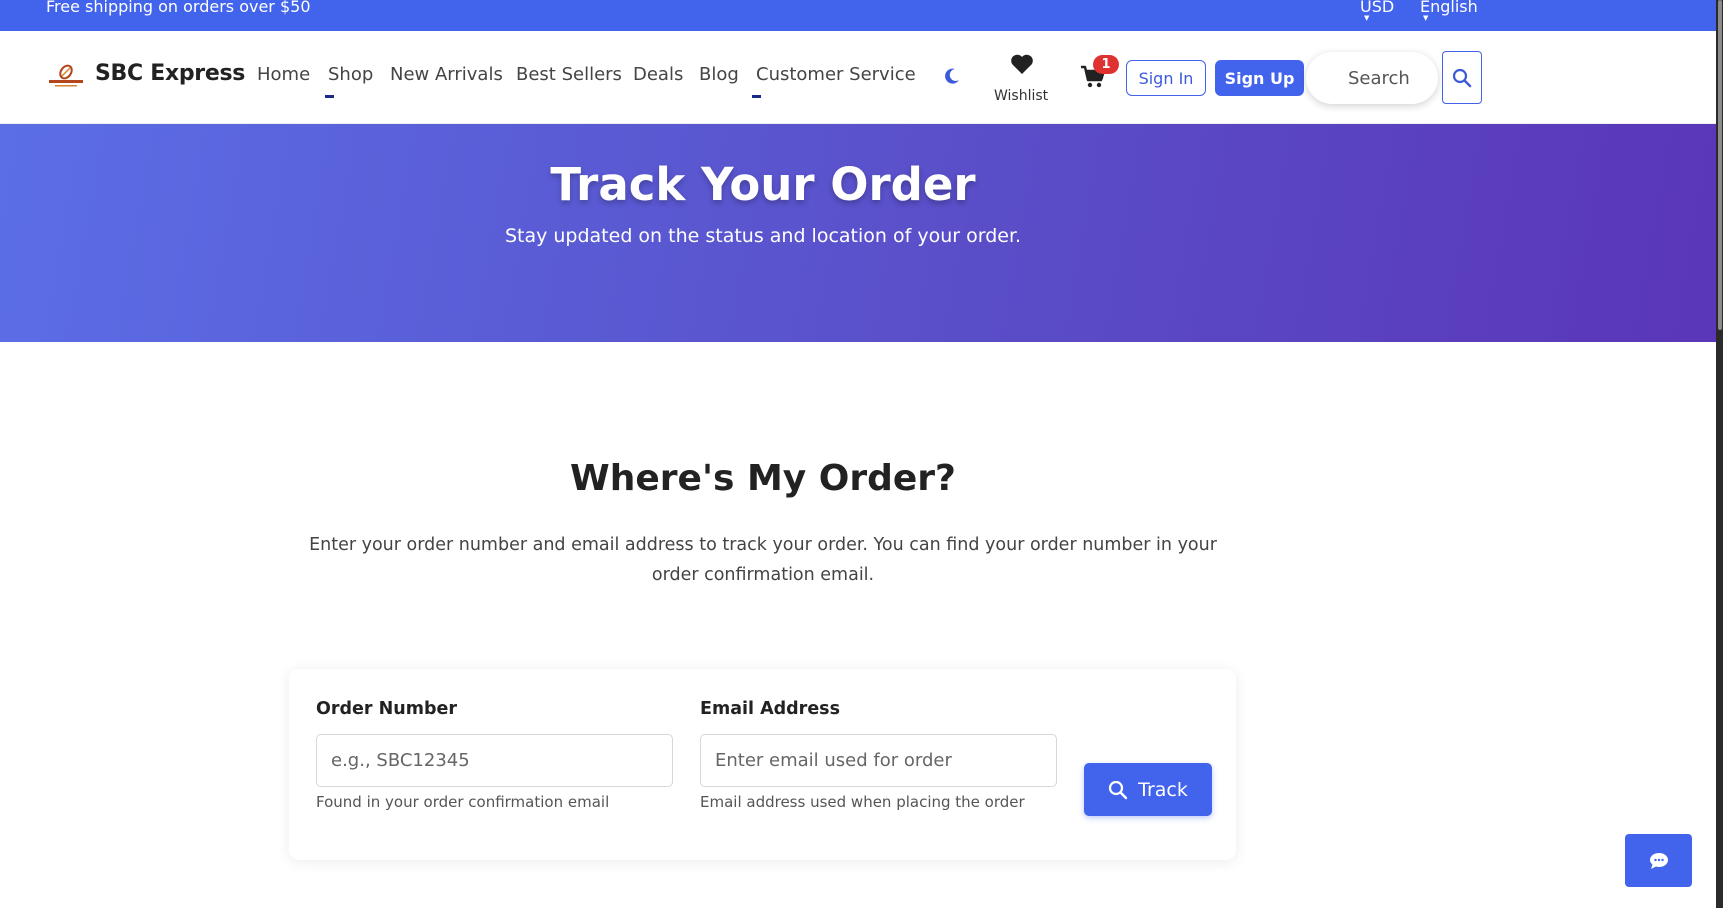 This screenshot has height=908, width=1723. Describe the element at coordinates (763, 478) in the screenshot. I see `section-title: Where's My Order?` at that location.